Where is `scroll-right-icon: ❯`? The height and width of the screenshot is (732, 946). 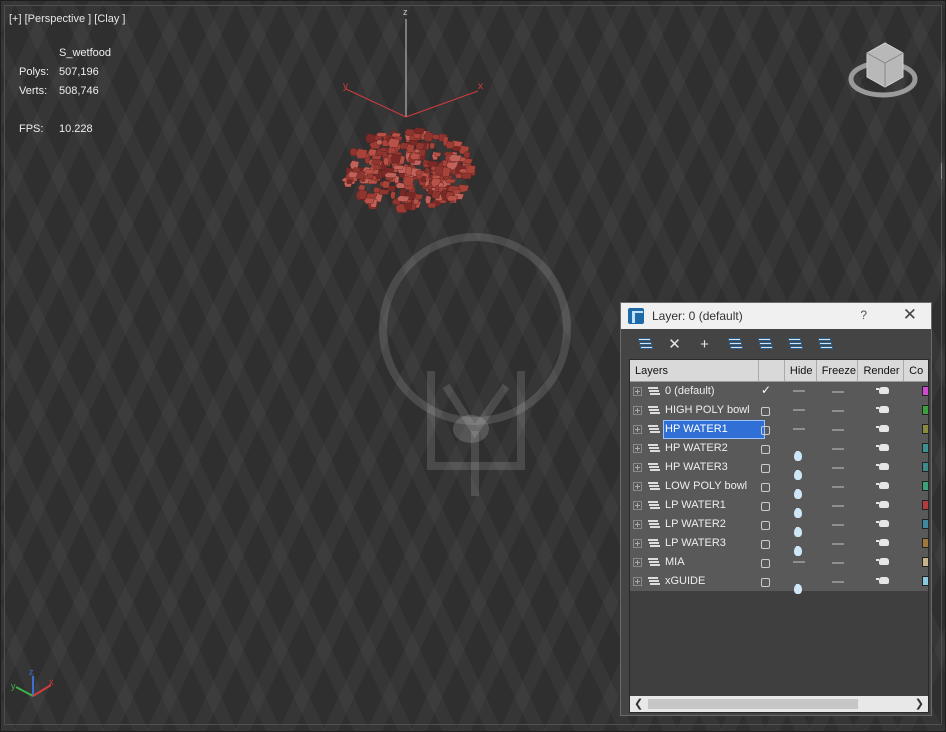 scroll-right-icon: ❯ is located at coordinates (919, 703).